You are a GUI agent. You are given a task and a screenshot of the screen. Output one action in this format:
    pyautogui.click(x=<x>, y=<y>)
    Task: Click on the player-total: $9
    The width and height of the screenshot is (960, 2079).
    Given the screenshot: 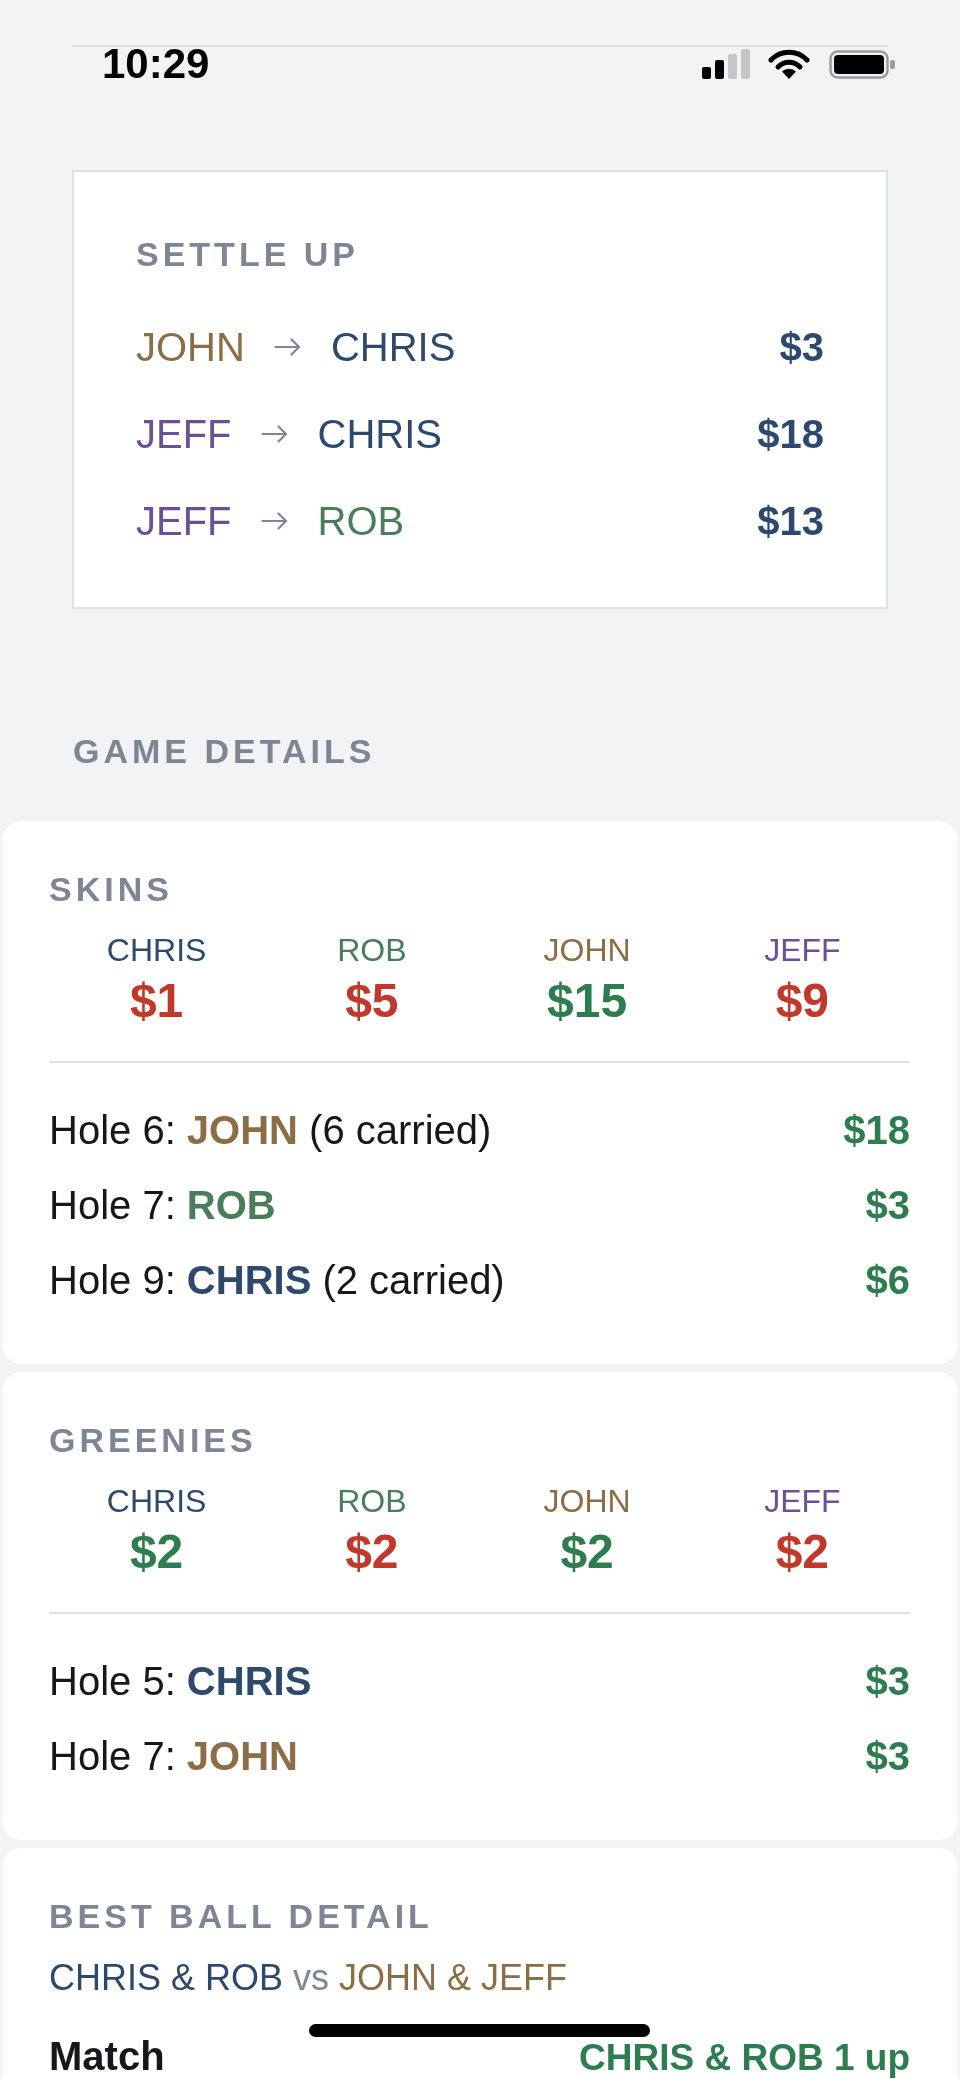 What is the action you would take?
    pyautogui.click(x=802, y=1001)
    